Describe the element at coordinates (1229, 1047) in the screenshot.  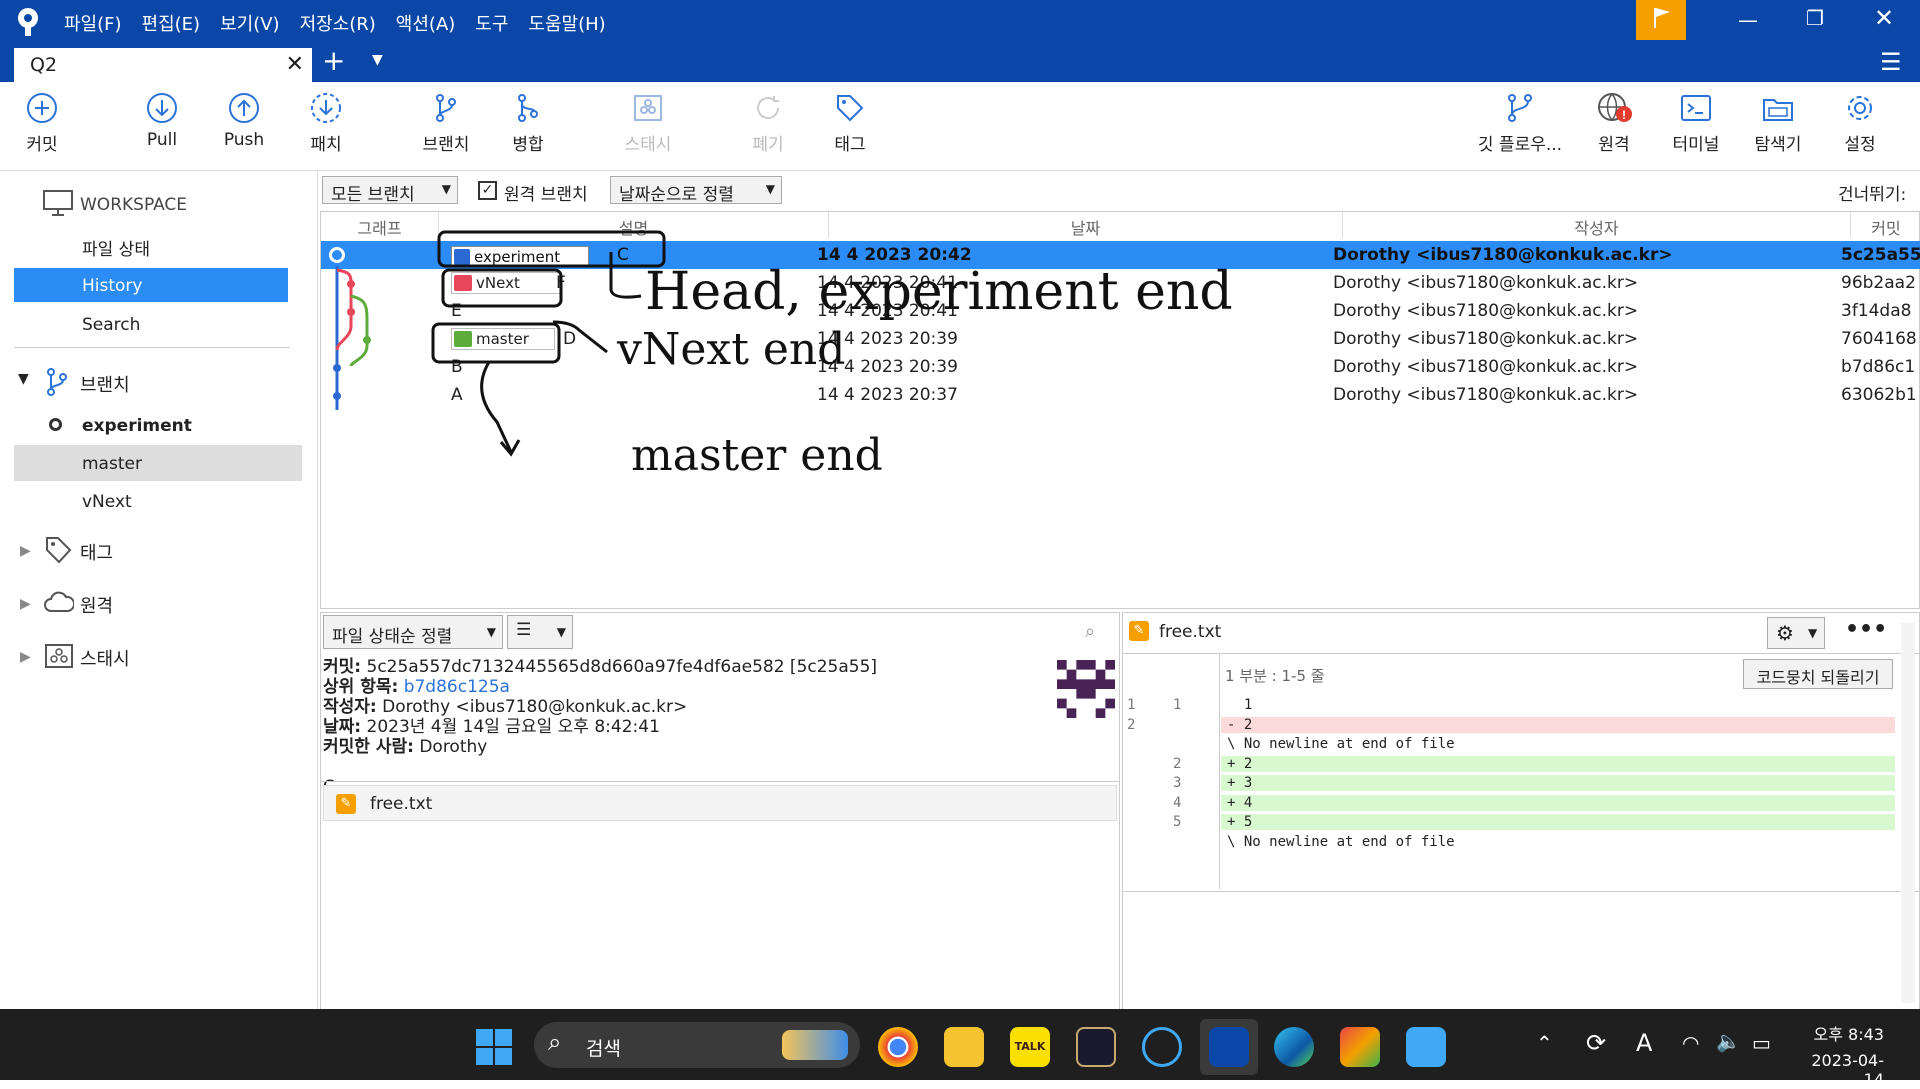
I see `sourcetree-taskbar-button` at that location.